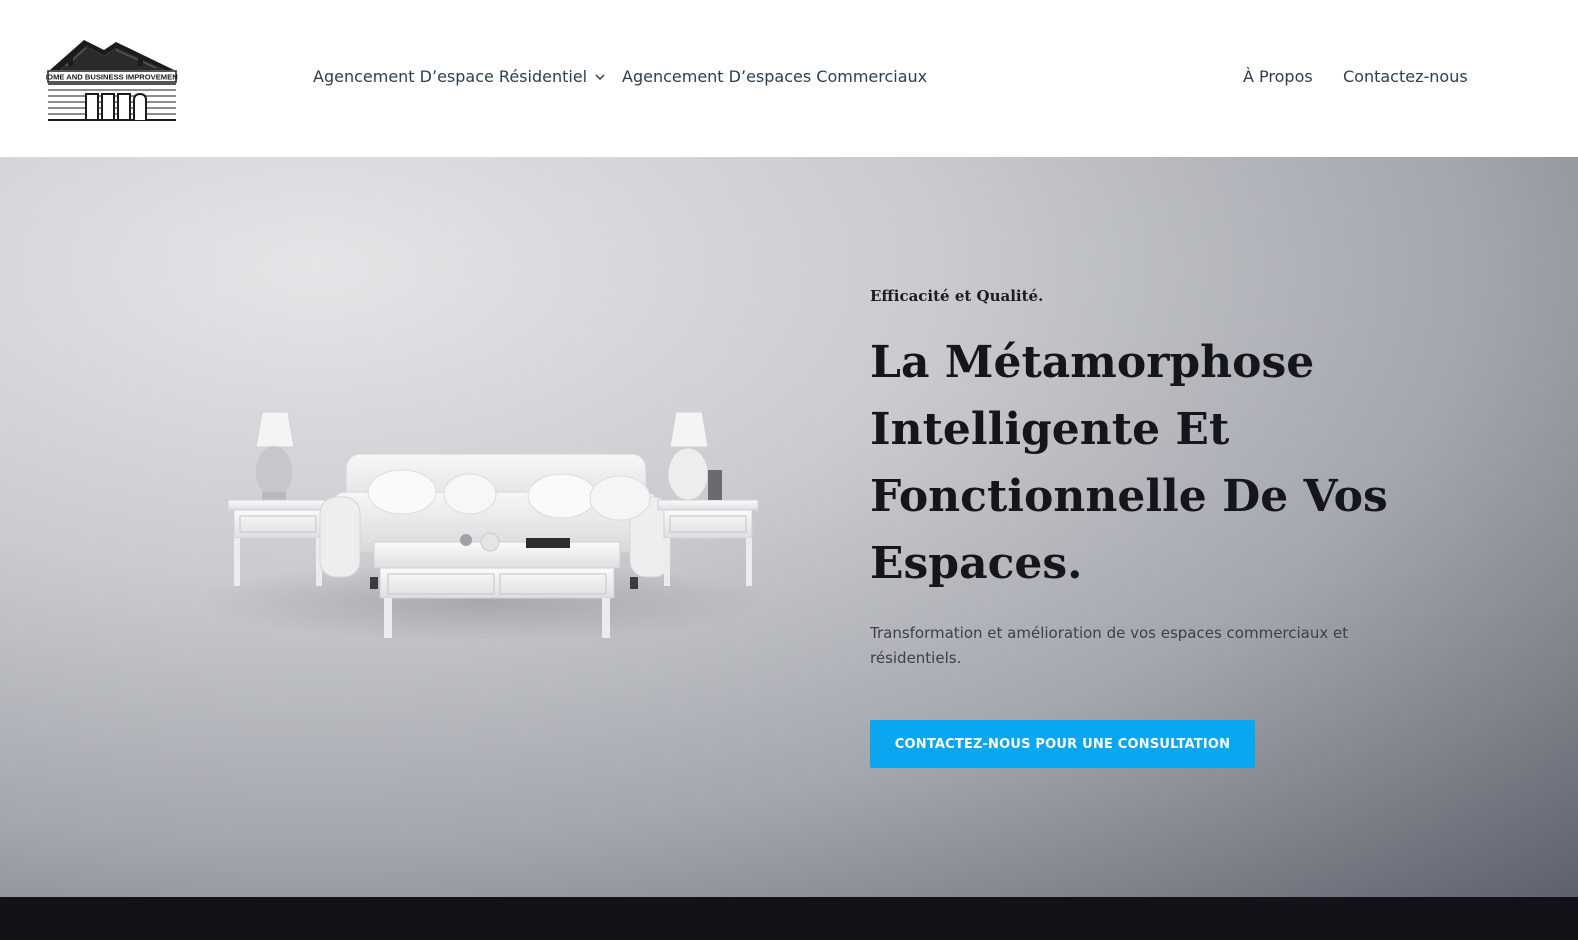 Image resolution: width=1578 pixels, height=940 pixels. I want to click on nav-commercial-link: Agencement D’espaces Commerciaux, so click(774, 77).